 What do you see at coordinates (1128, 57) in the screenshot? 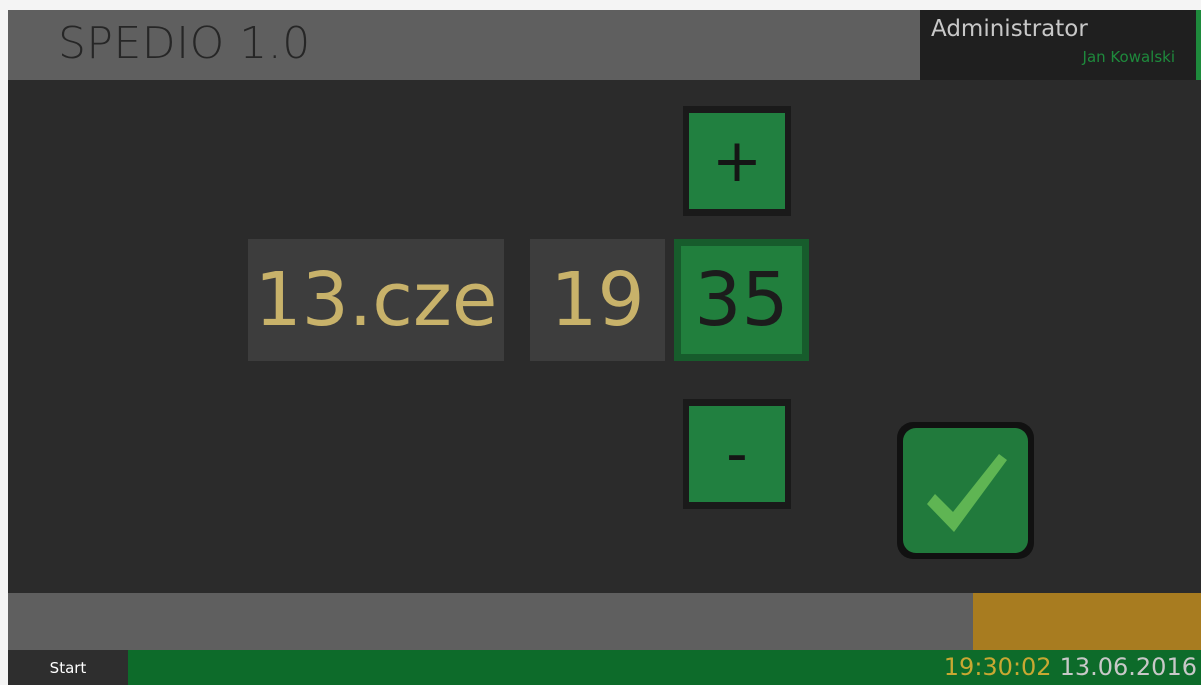
I see `user-name: Jan Kowalski` at bounding box center [1128, 57].